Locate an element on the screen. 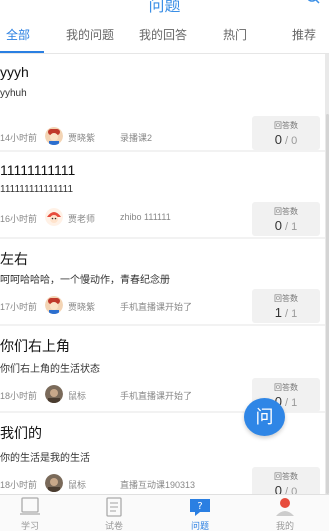  question-title: 我们的 is located at coordinates (21, 433).